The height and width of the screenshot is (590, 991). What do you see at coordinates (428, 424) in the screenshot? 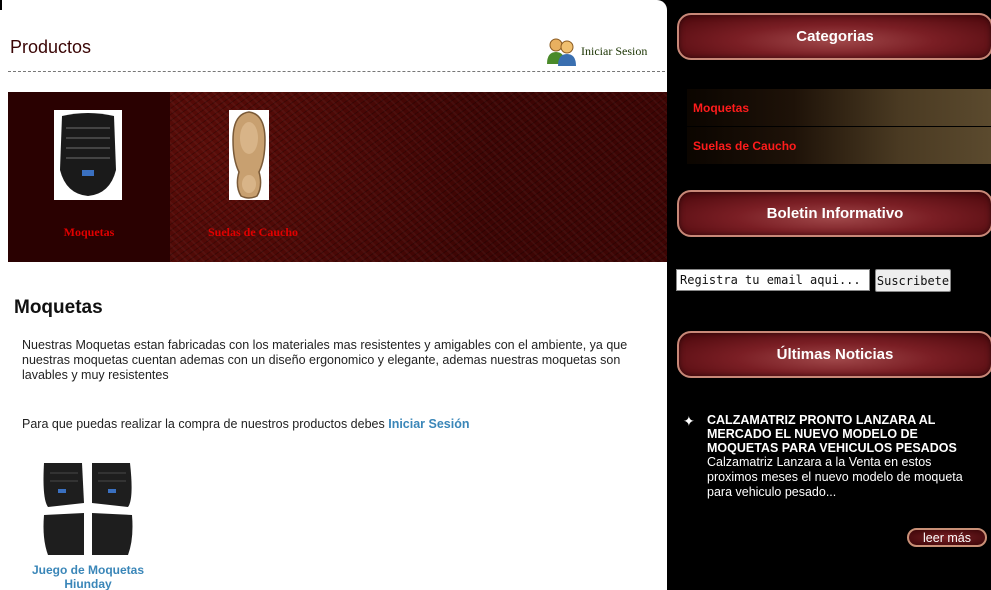
I see `login-link: Iniciar Sesión` at bounding box center [428, 424].